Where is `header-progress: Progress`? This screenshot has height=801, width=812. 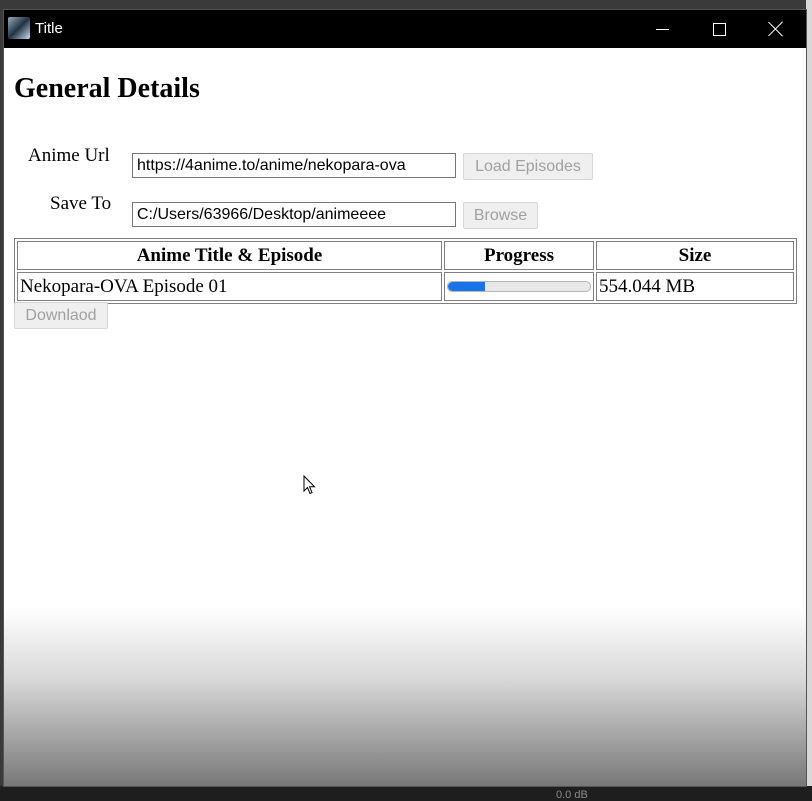
header-progress: Progress is located at coordinates (519, 255).